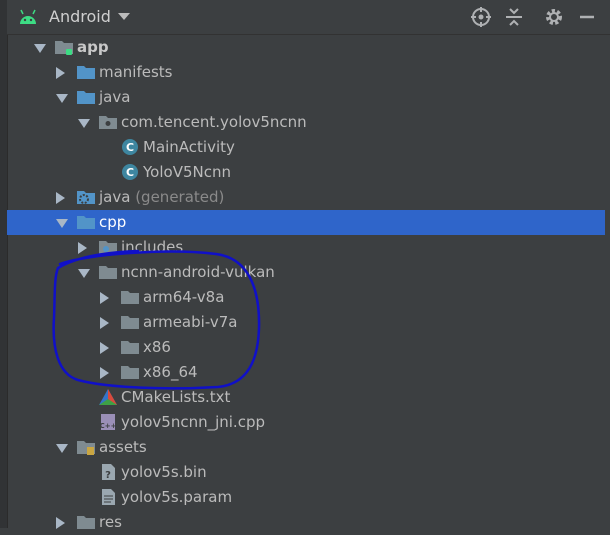 This screenshot has width=610, height=535. Describe the element at coordinates (306, 447) in the screenshot. I see `tree-row: assets` at that location.